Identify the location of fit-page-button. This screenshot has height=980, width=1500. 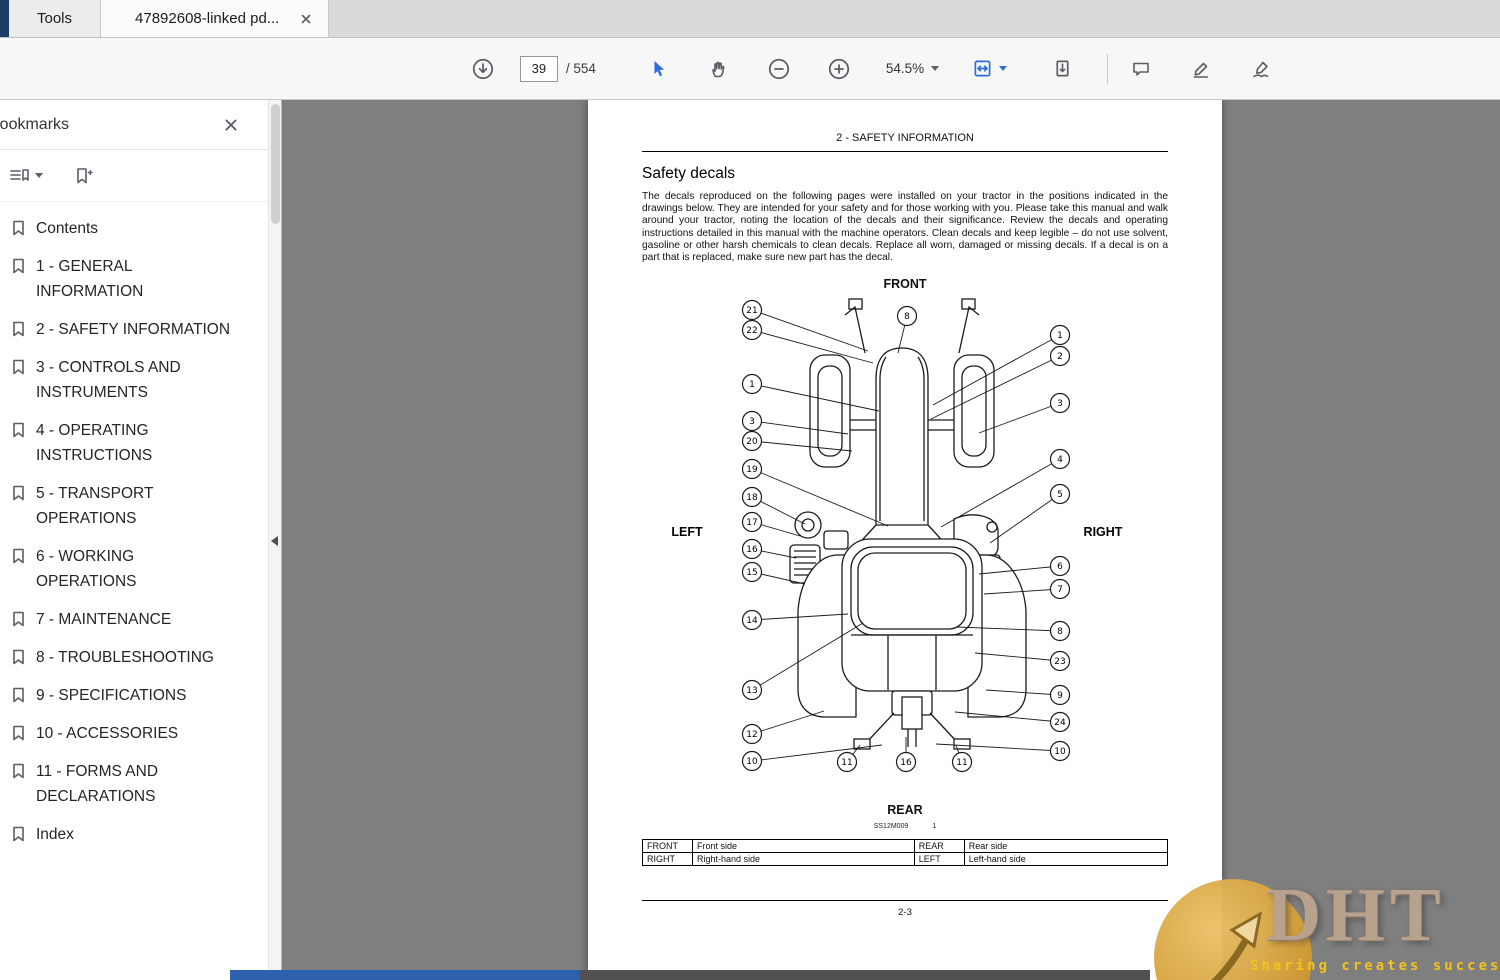
(982, 69).